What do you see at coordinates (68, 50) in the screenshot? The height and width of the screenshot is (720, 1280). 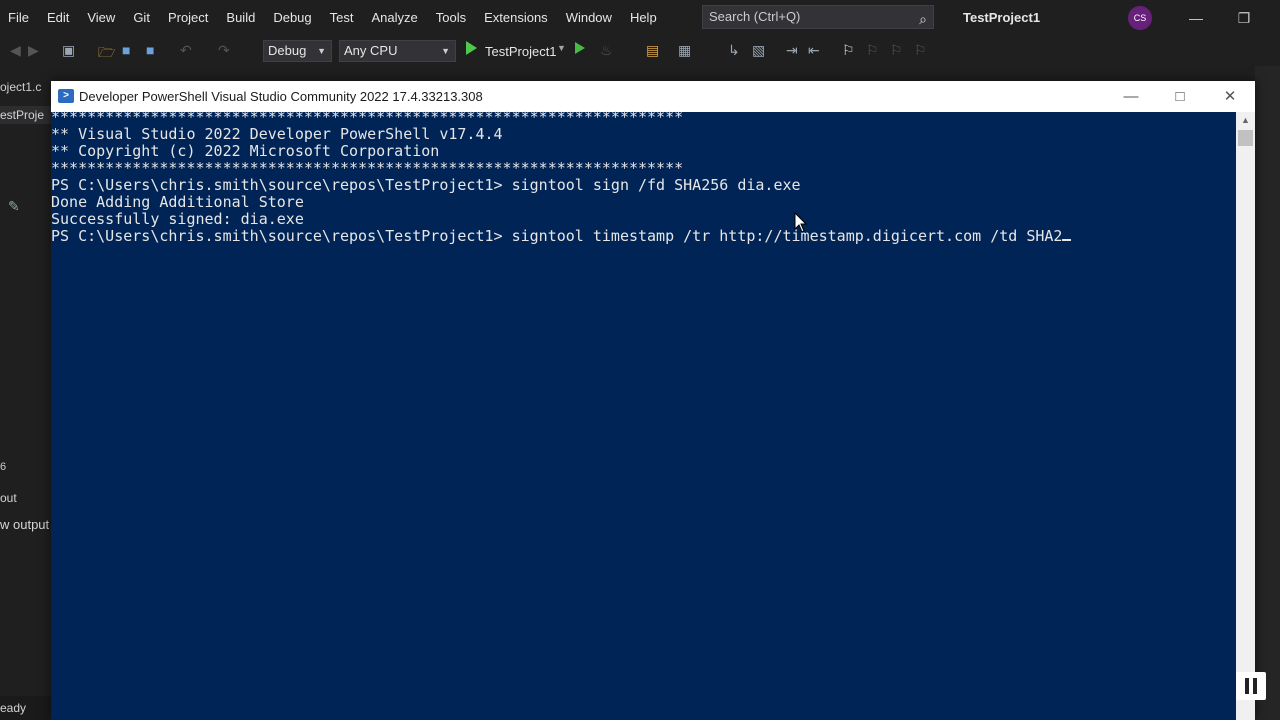 I see `new-project-icon: ▣` at bounding box center [68, 50].